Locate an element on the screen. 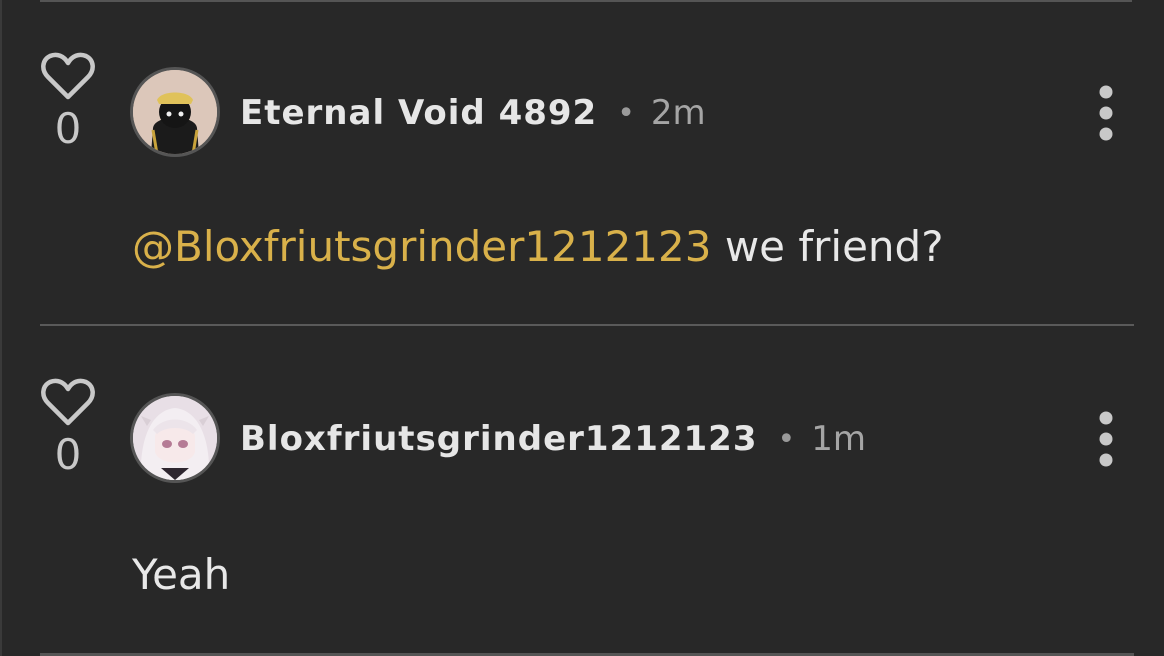 The height and width of the screenshot is (656, 1164). comment-text: Yeah is located at coordinates (181, 574).